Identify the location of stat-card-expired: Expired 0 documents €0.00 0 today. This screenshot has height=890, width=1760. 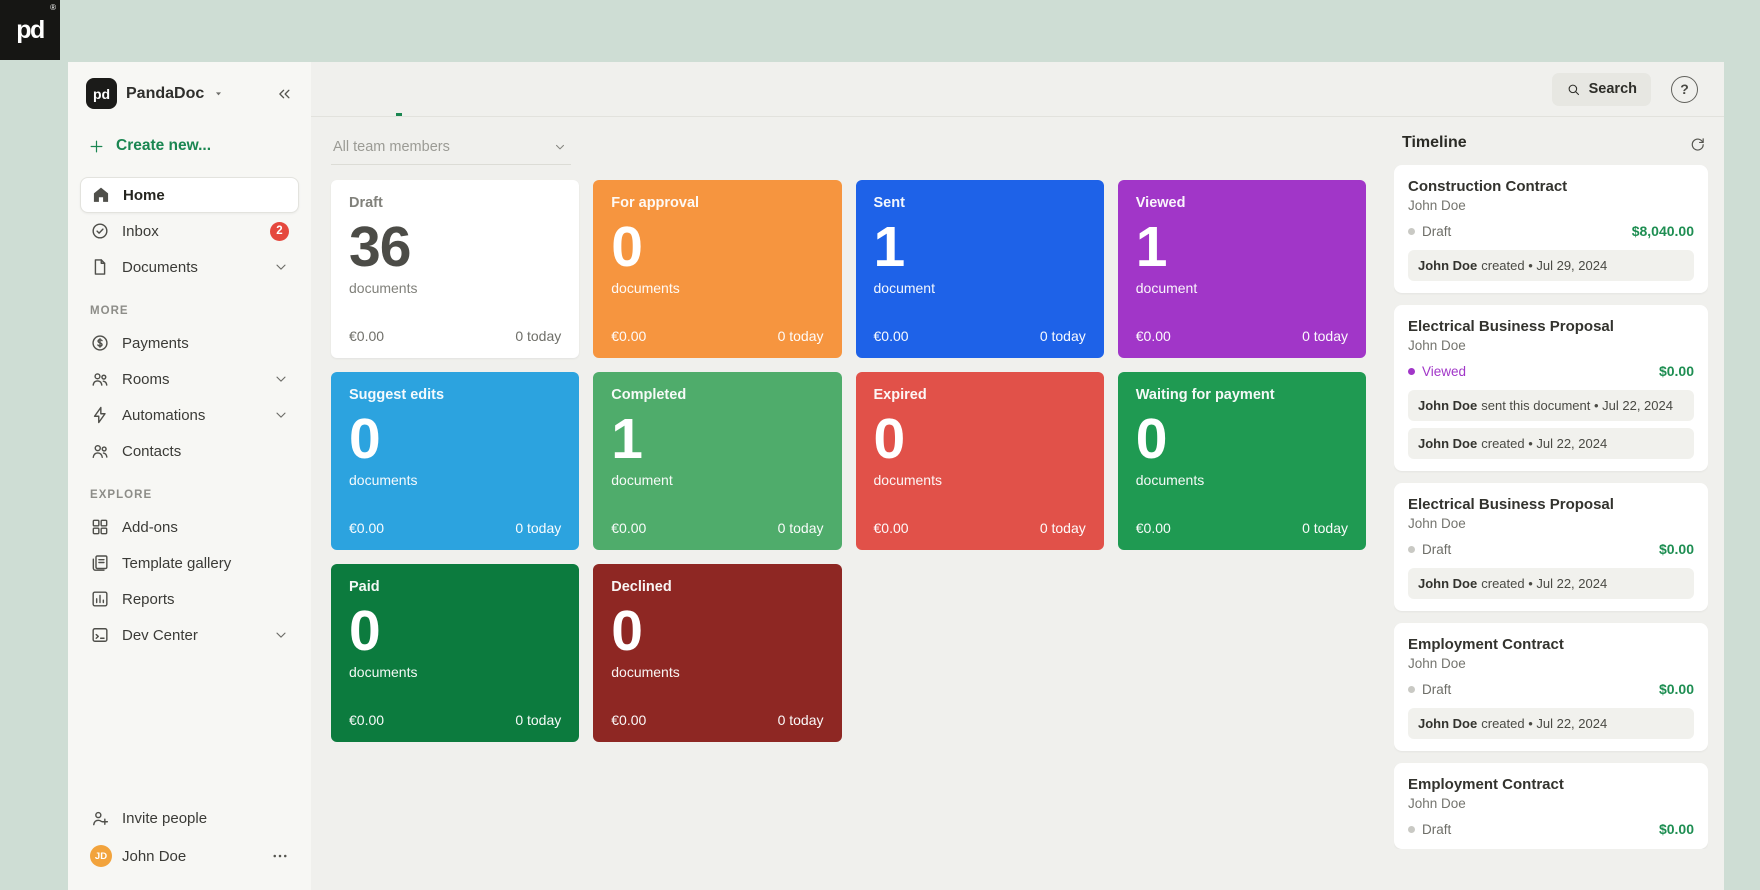
(979, 461).